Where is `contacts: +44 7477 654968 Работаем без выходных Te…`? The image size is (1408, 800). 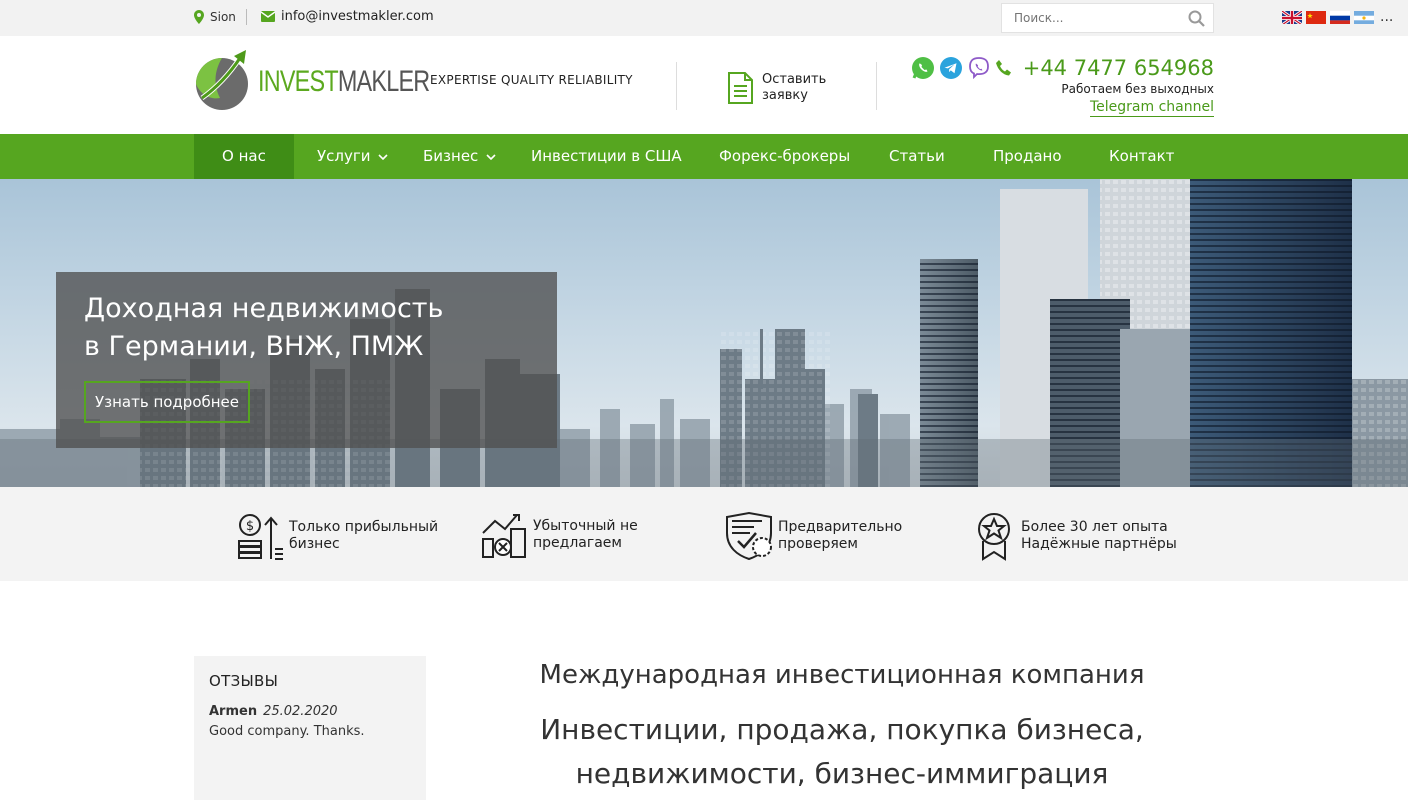
contacts: +44 7477 654968 Работаем без выходных Te… is located at coordinates (1062, 86).